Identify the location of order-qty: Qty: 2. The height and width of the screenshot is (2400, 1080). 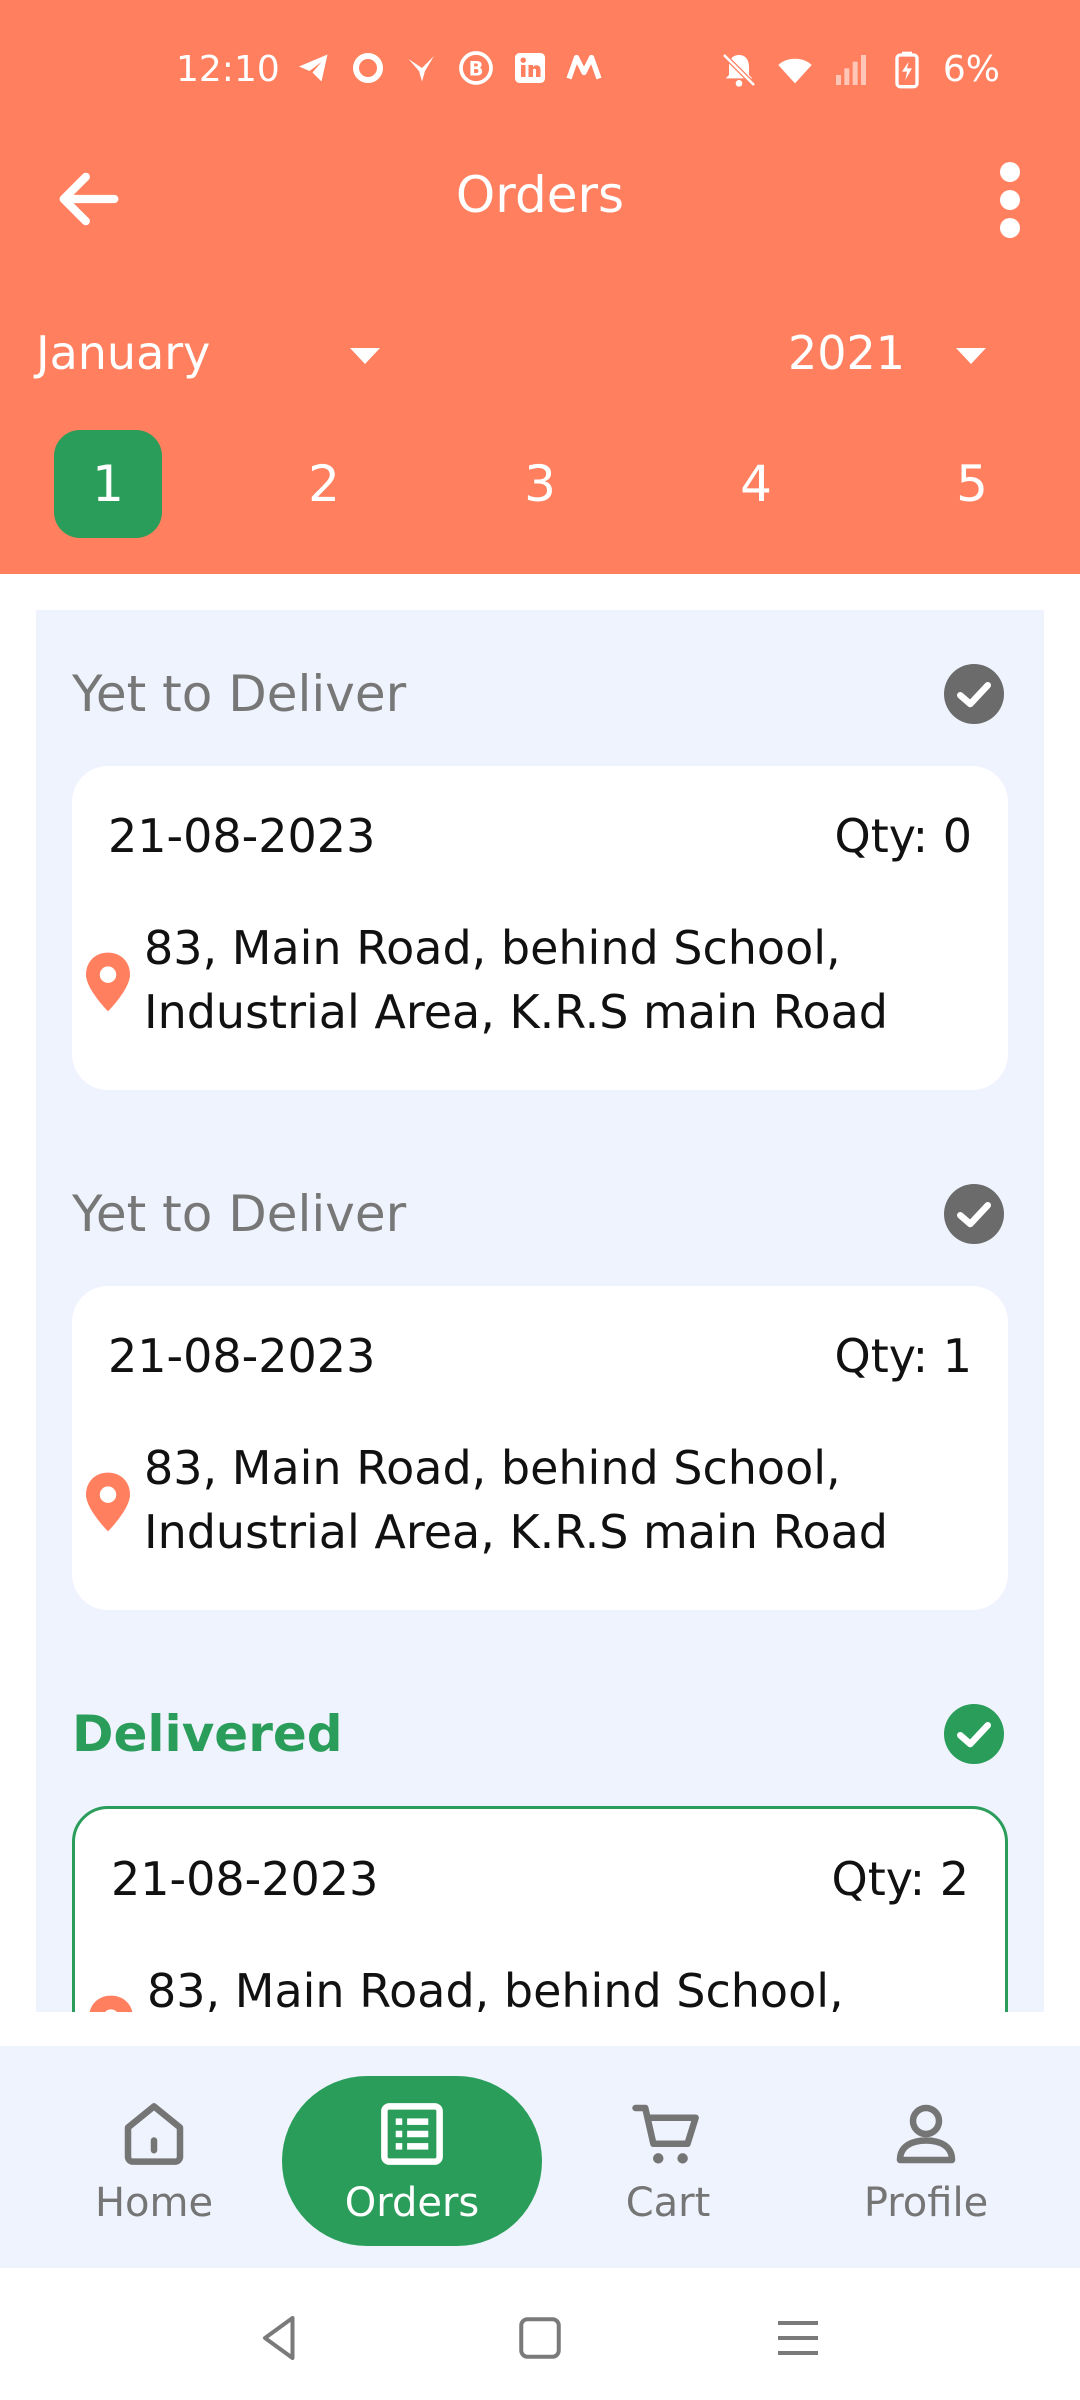
(900, 1879).